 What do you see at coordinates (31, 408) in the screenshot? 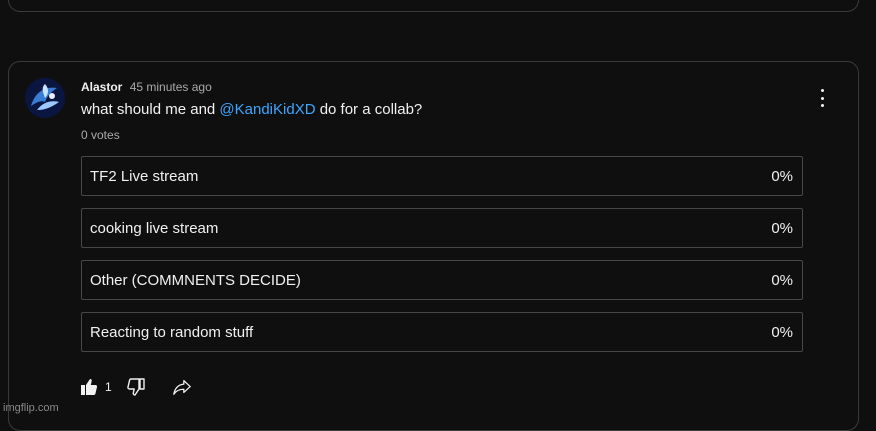
I see `watermark: imgflip.com` at bounding box center [31, 408].